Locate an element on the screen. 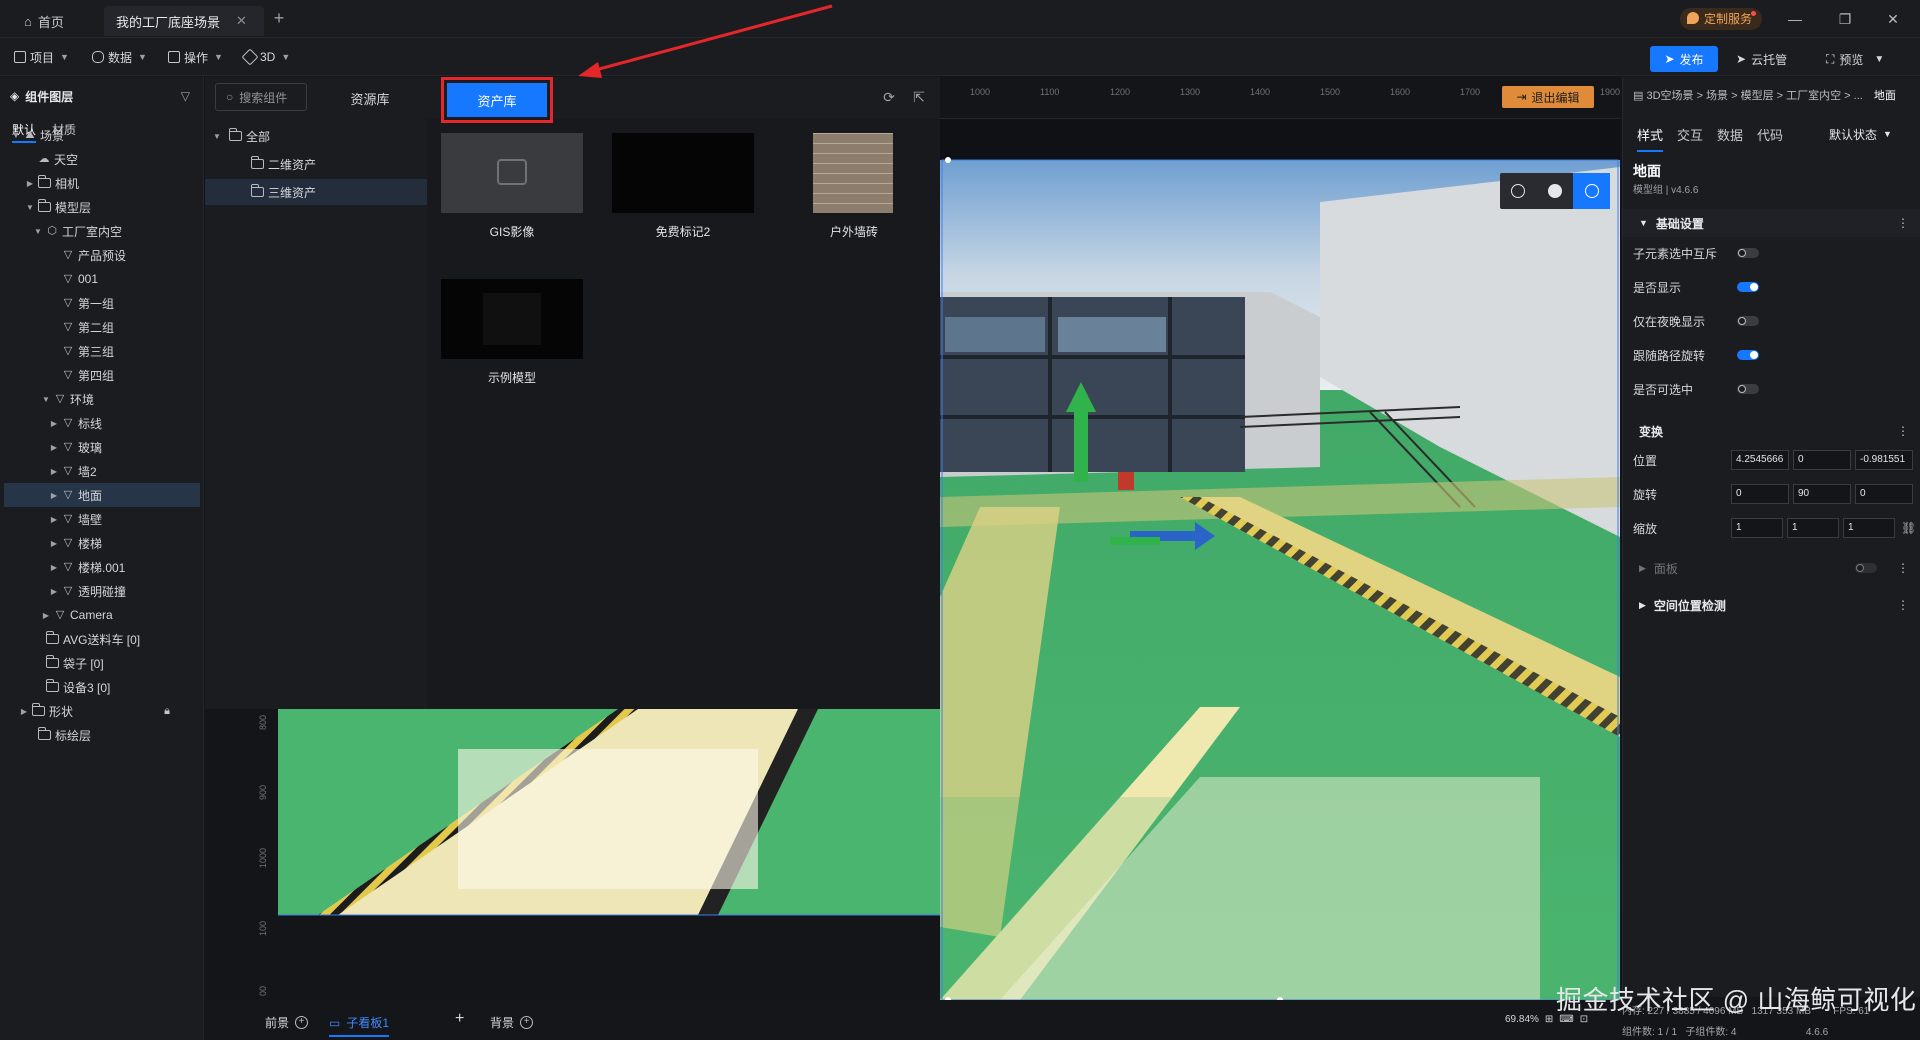  asset-tree-3d: 三维资产 is located at coordinates (316, 192).